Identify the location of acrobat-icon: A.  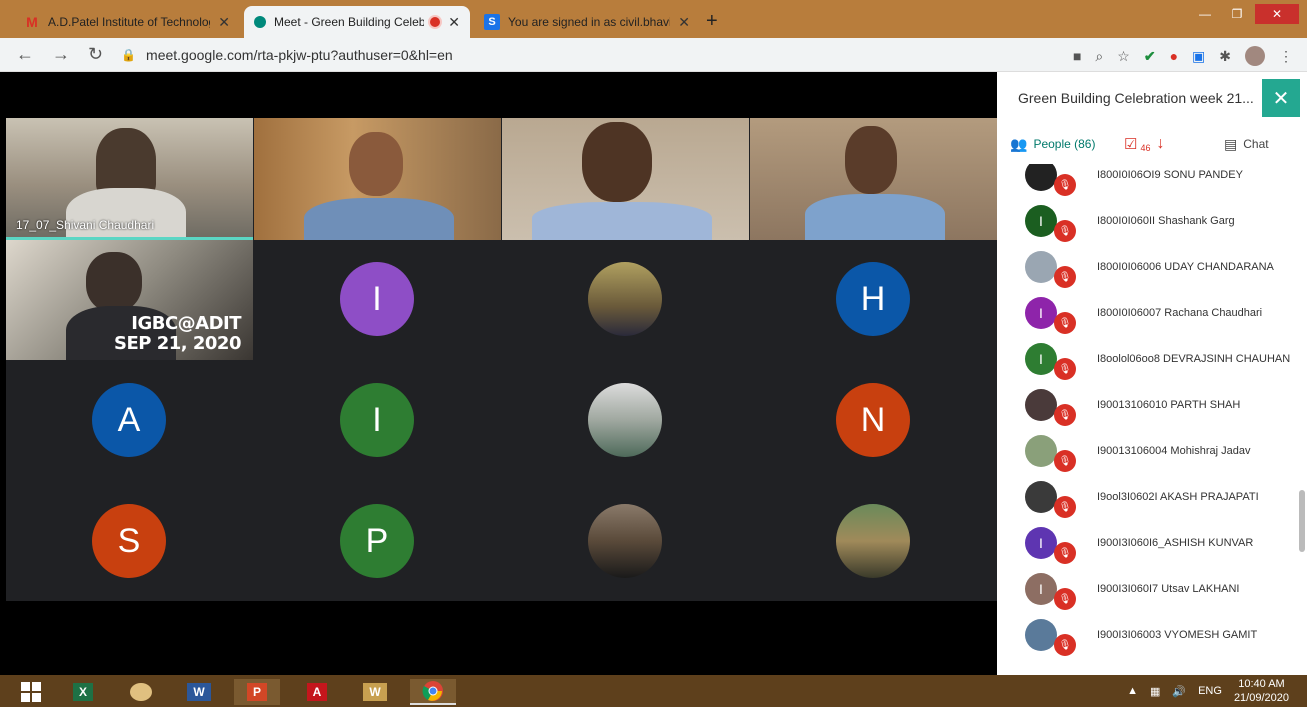
(317, 692).